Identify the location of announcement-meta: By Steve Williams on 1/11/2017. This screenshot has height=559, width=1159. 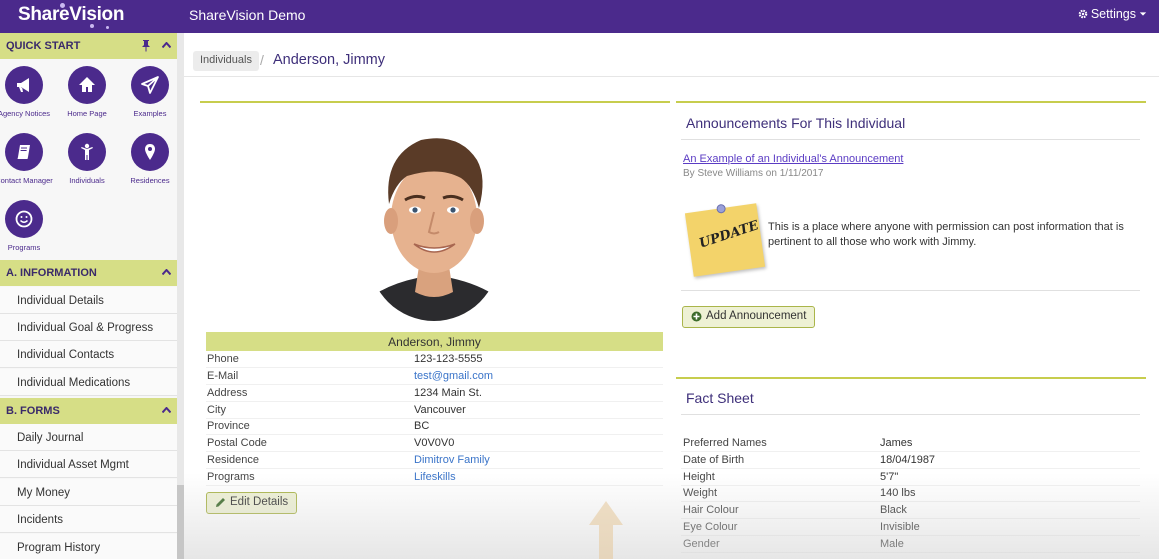
(753, 173).